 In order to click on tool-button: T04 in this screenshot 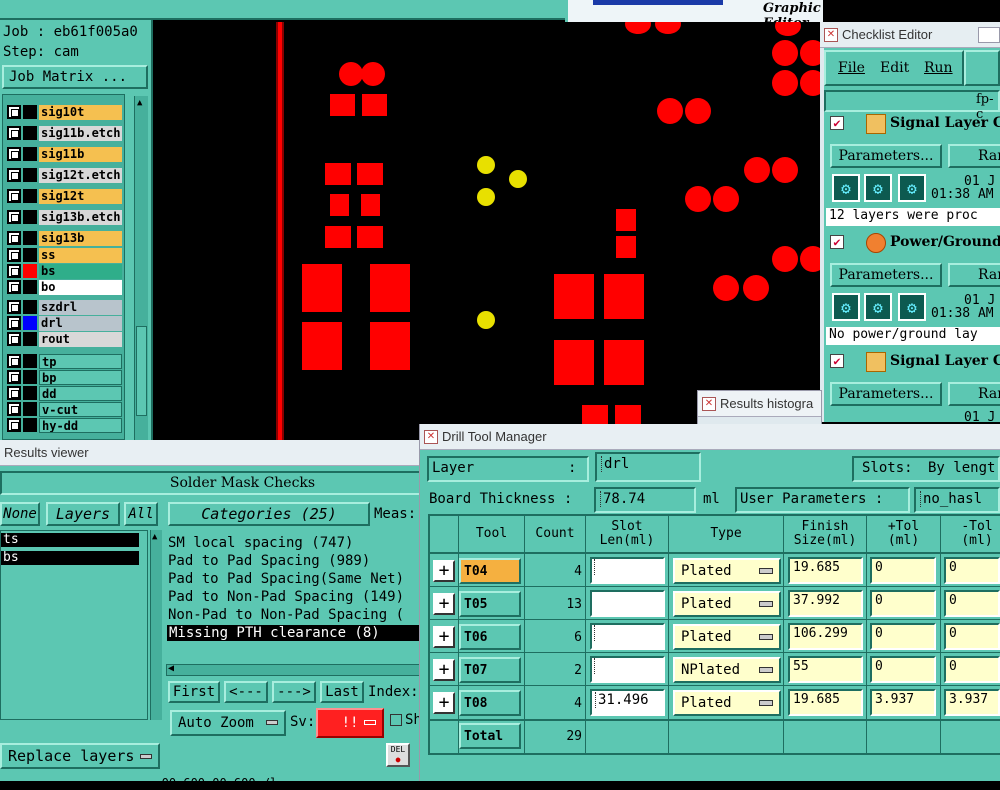, I will do `click(490, 571)`.